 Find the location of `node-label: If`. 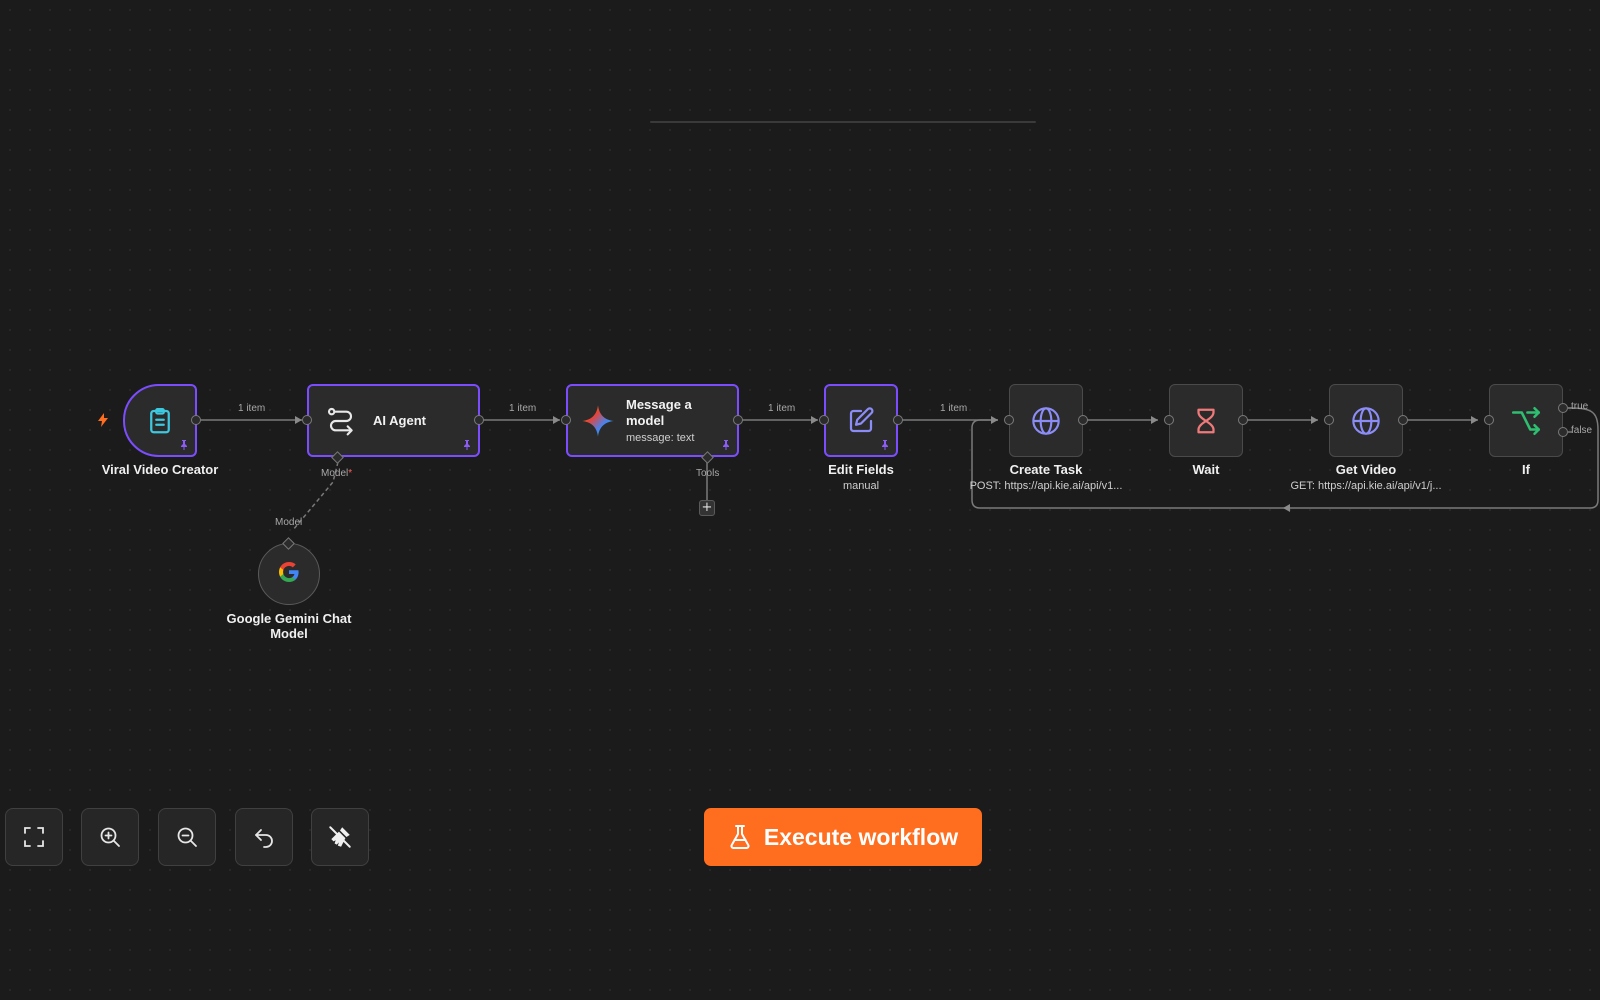

node-label: If is located at coordinates (1526, 469).